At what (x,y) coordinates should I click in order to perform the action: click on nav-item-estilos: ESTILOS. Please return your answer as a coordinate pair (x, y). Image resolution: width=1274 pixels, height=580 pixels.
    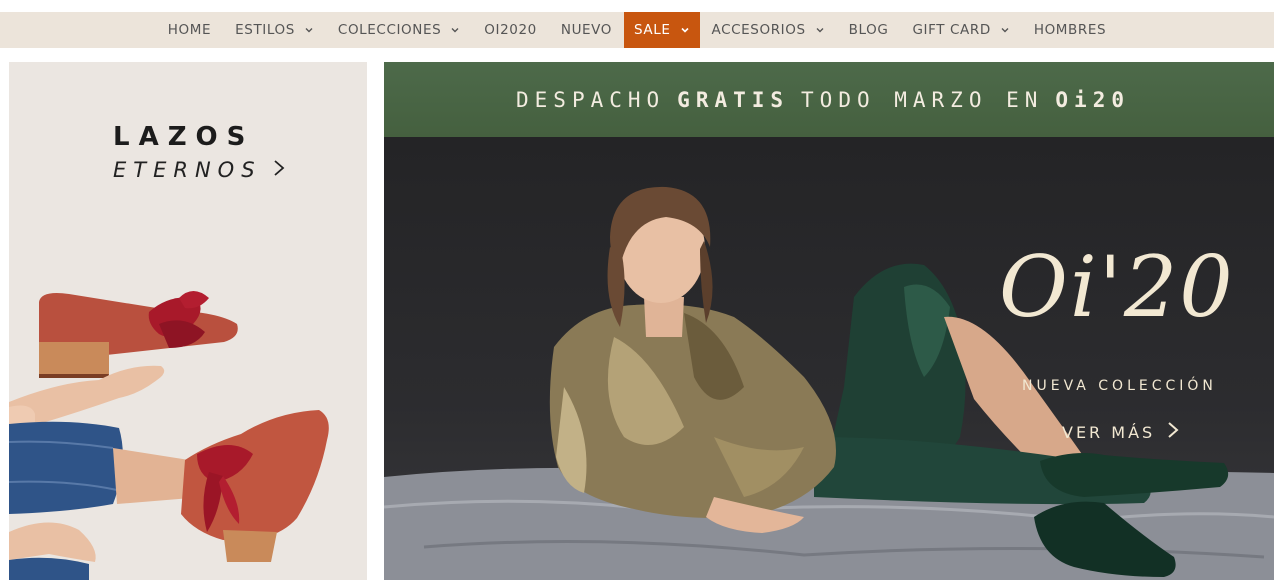
    Looking at the image, I should click on (274, 30).